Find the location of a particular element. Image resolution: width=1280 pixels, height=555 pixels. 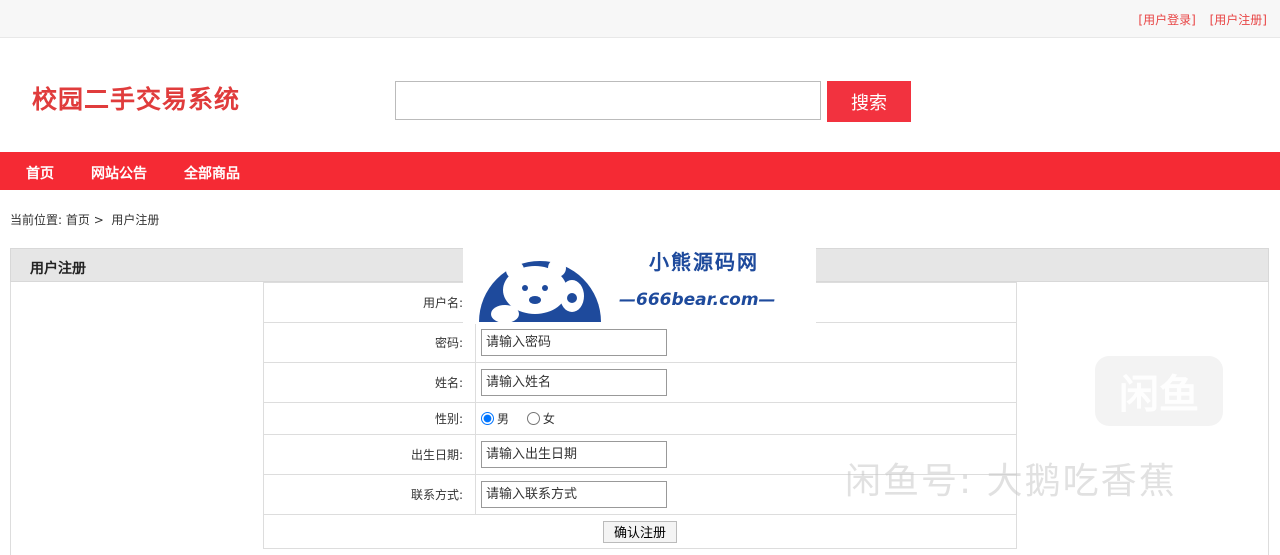

watermark-banner: 小熊源码网 —666bear.com— is located at coordinates (639, 281).